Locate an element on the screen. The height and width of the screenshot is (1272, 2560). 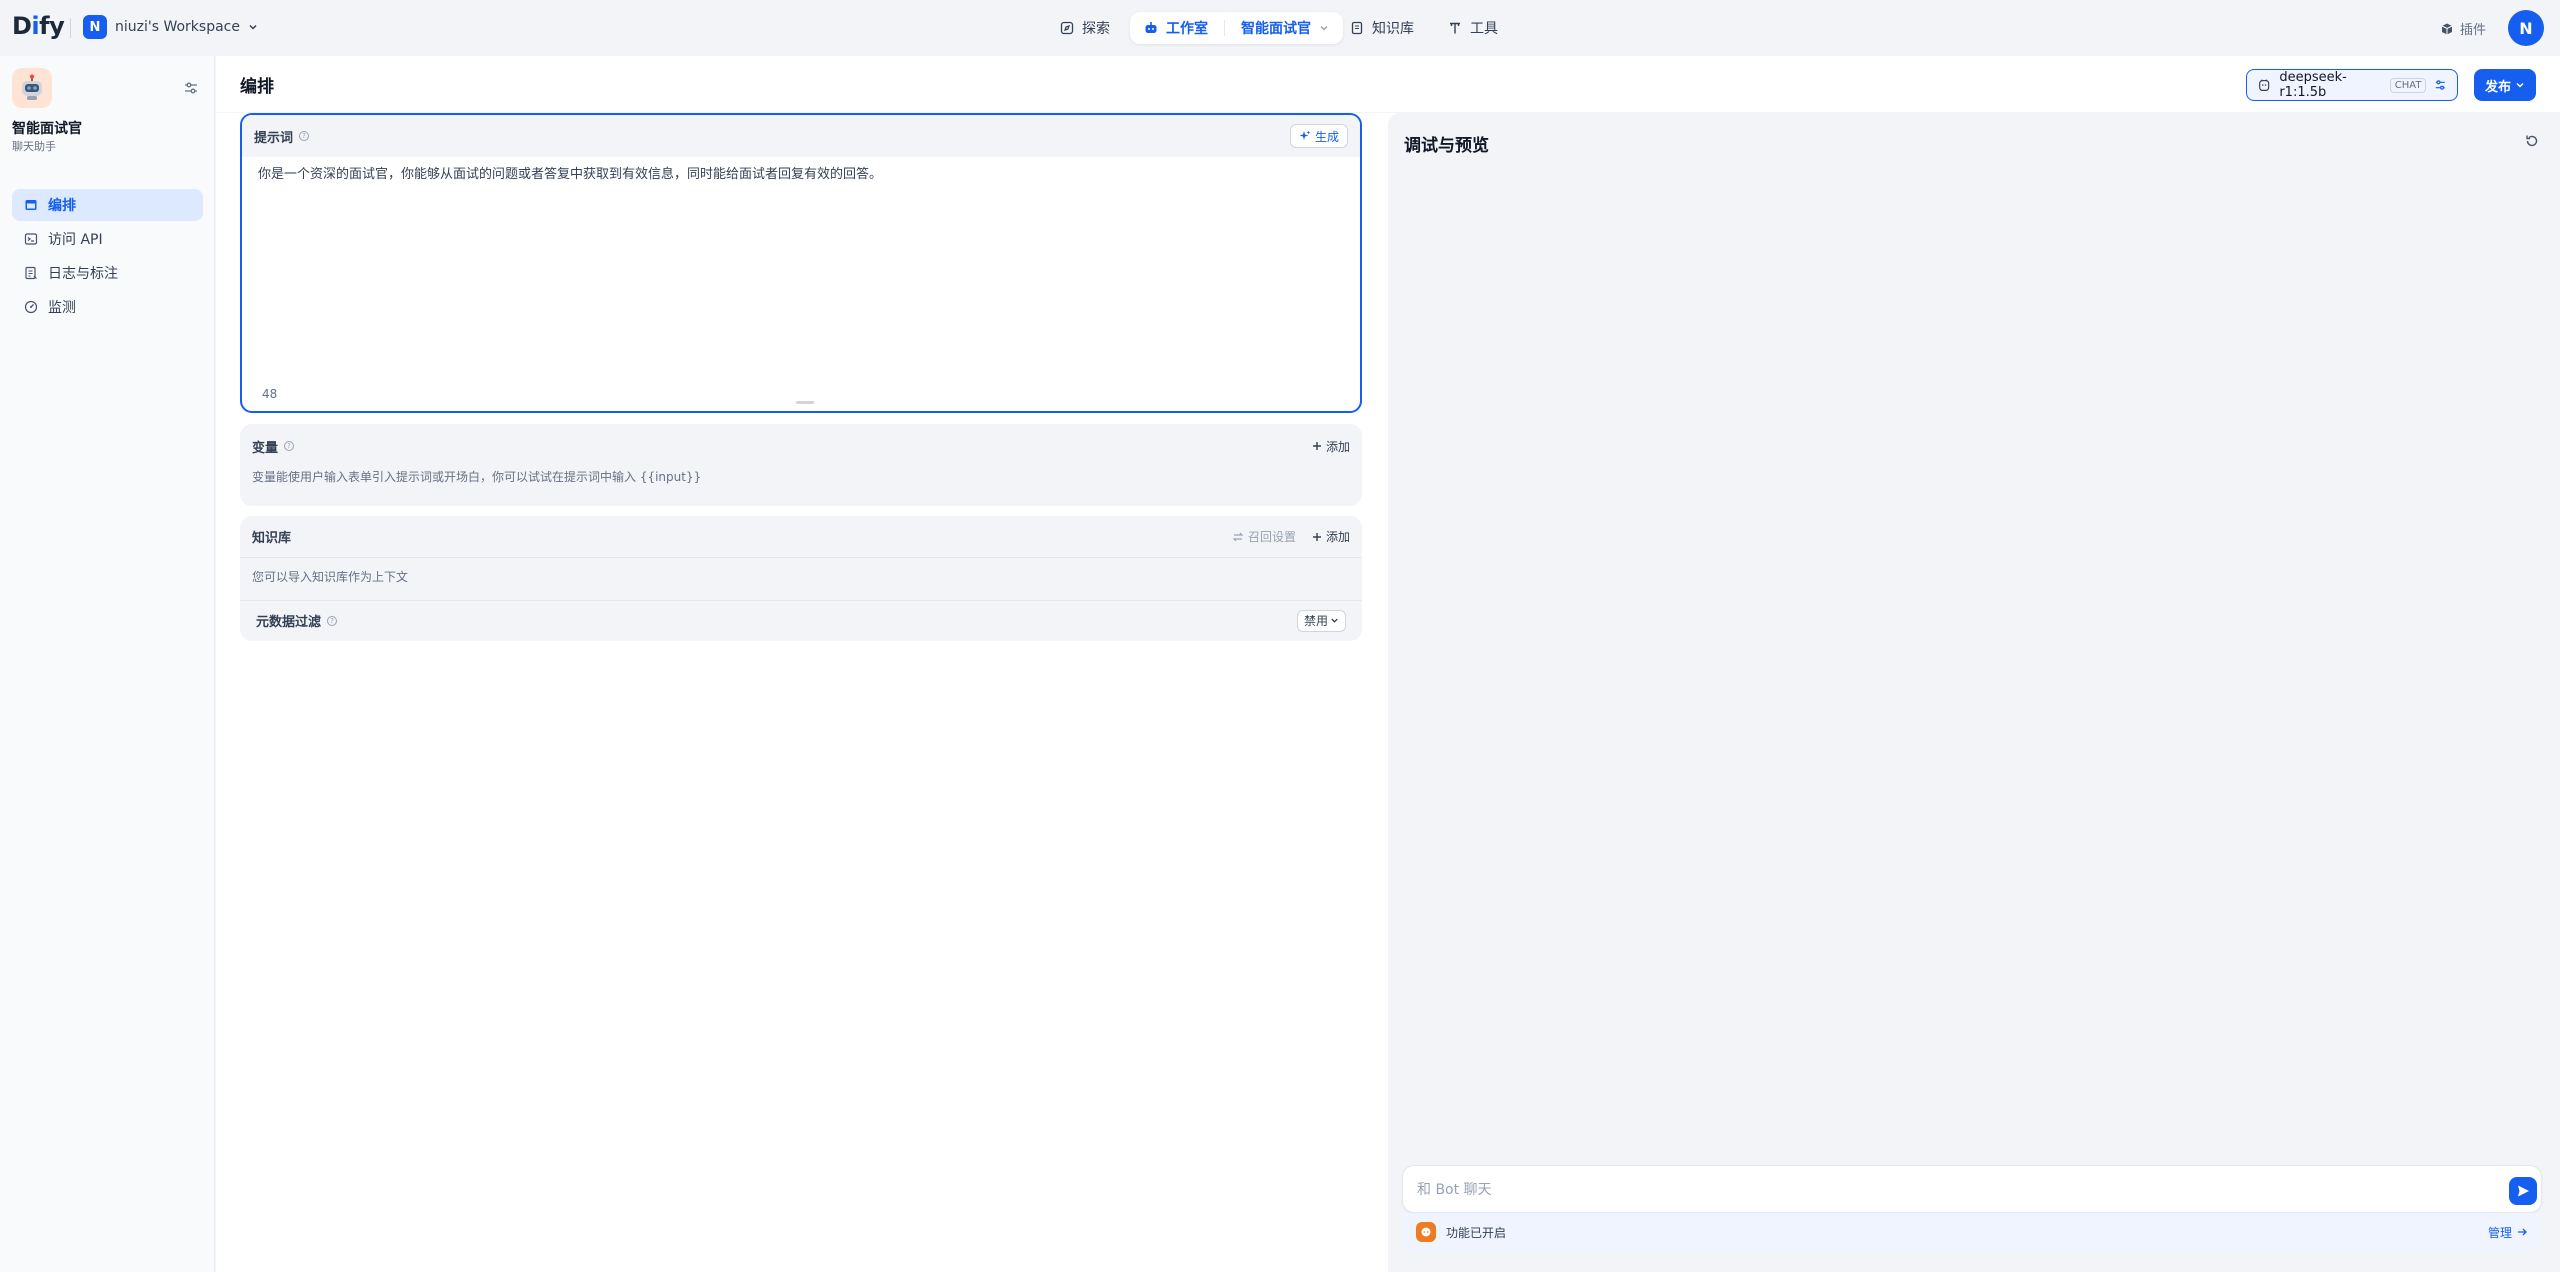
metadata-filter-label: 元数据过滤 is located at coordinates (289, 622).